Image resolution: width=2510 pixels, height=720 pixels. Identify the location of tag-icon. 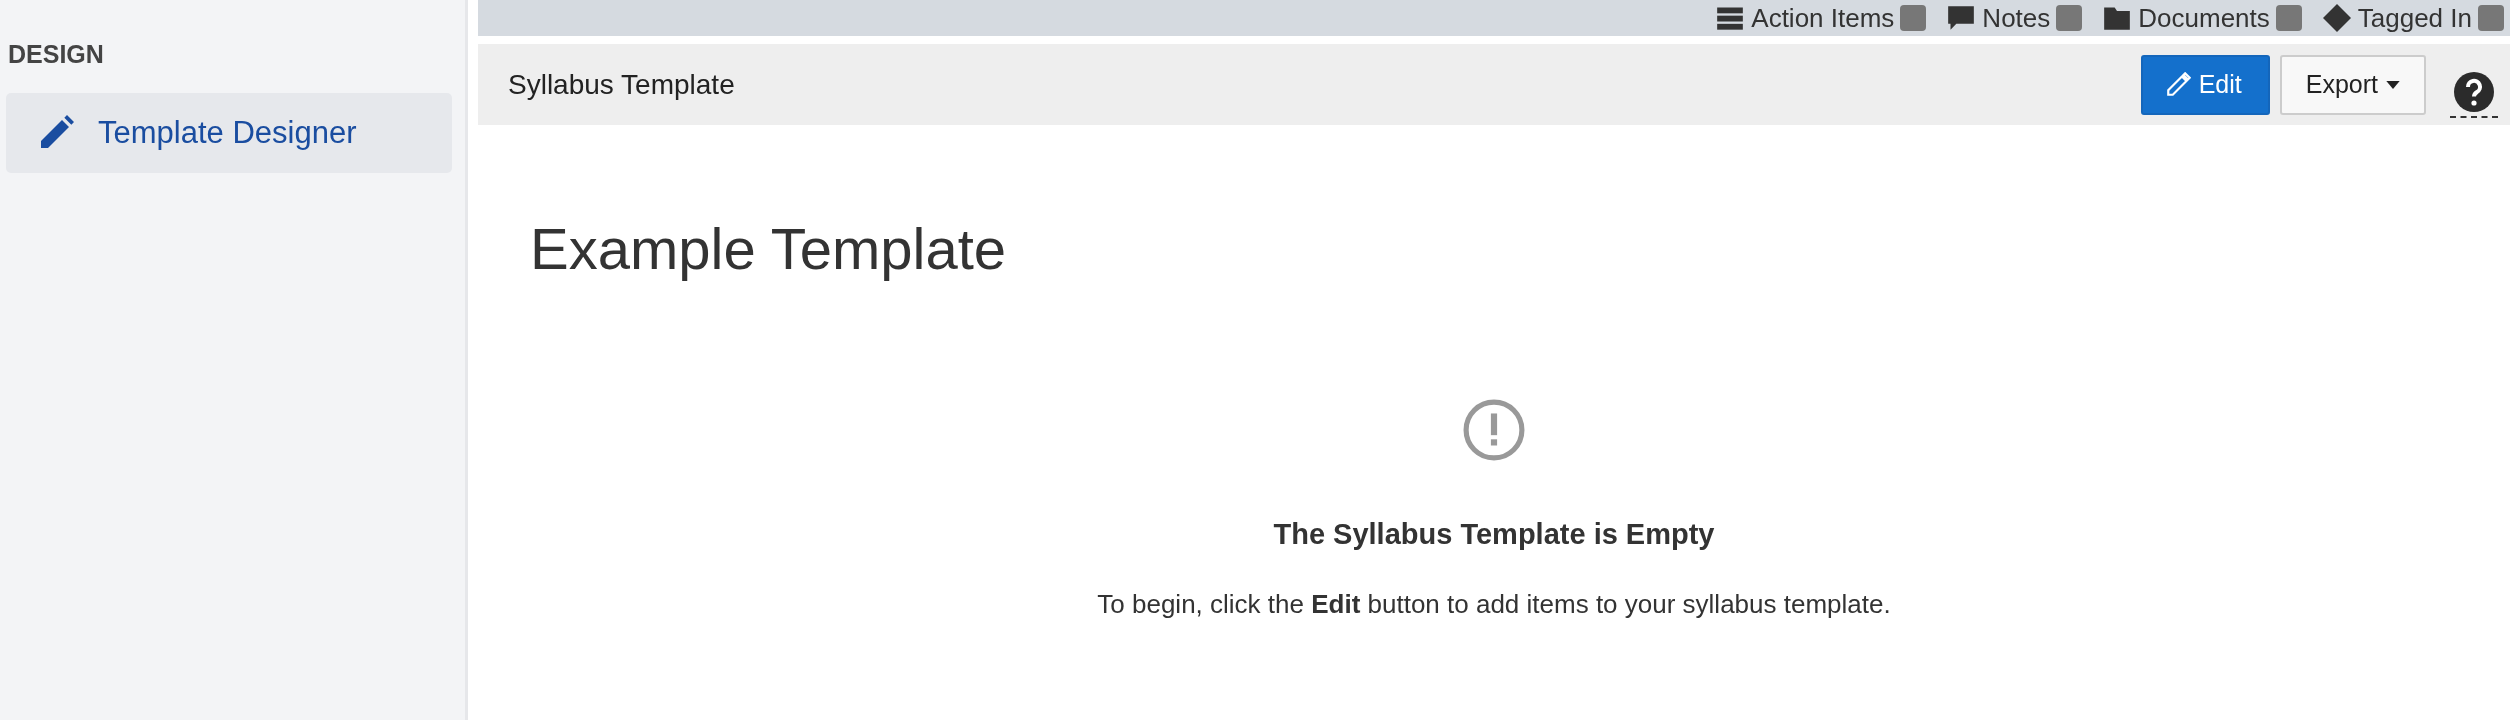
(2336, 18).